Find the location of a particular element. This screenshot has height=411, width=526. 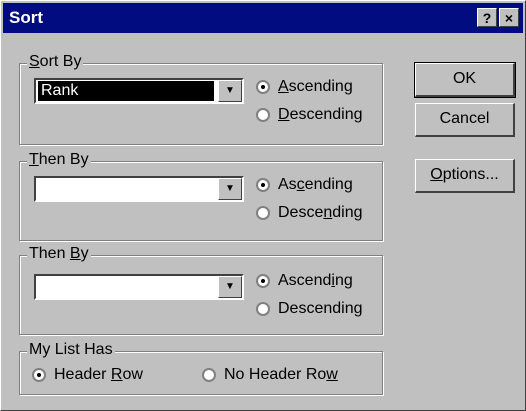

then-by-2-value is located at coordinates (126, 287).